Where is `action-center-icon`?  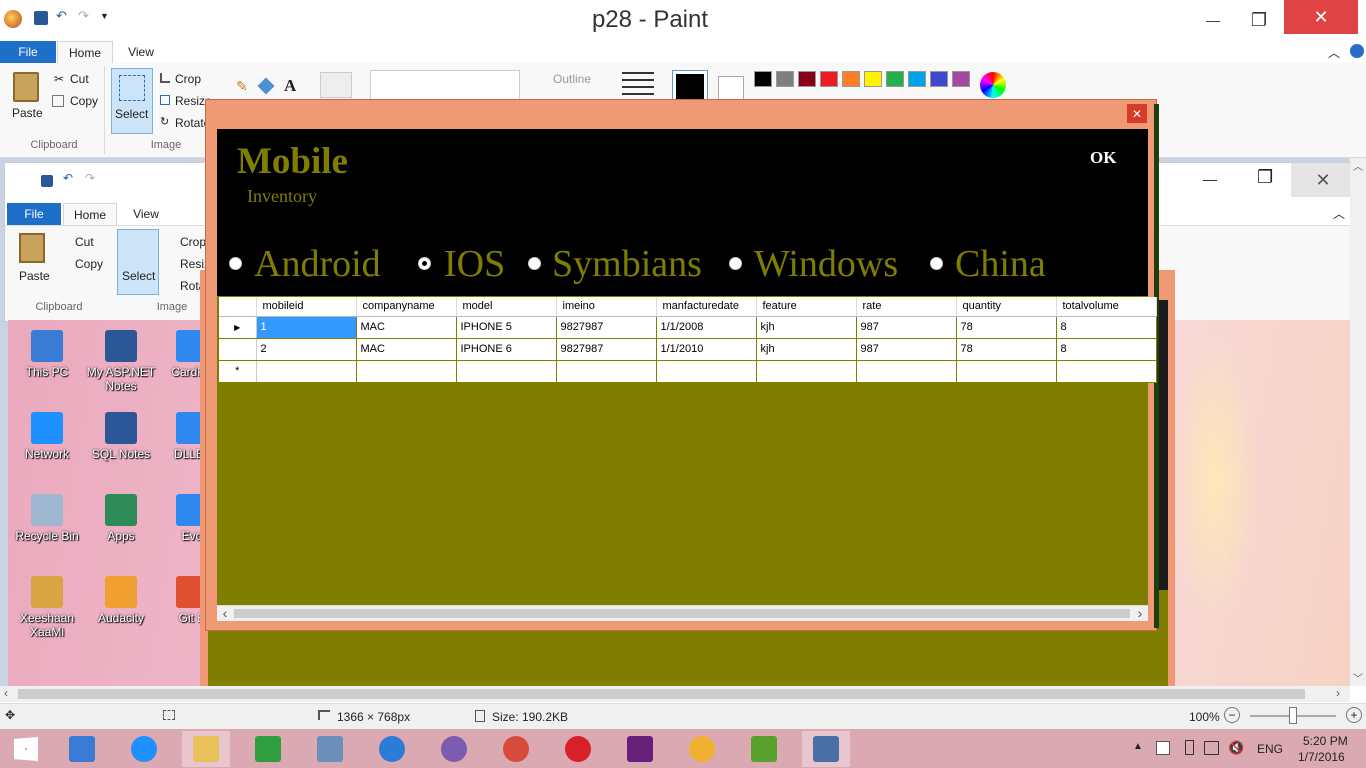 action-center-icon is located at coordinates (1163, 748).